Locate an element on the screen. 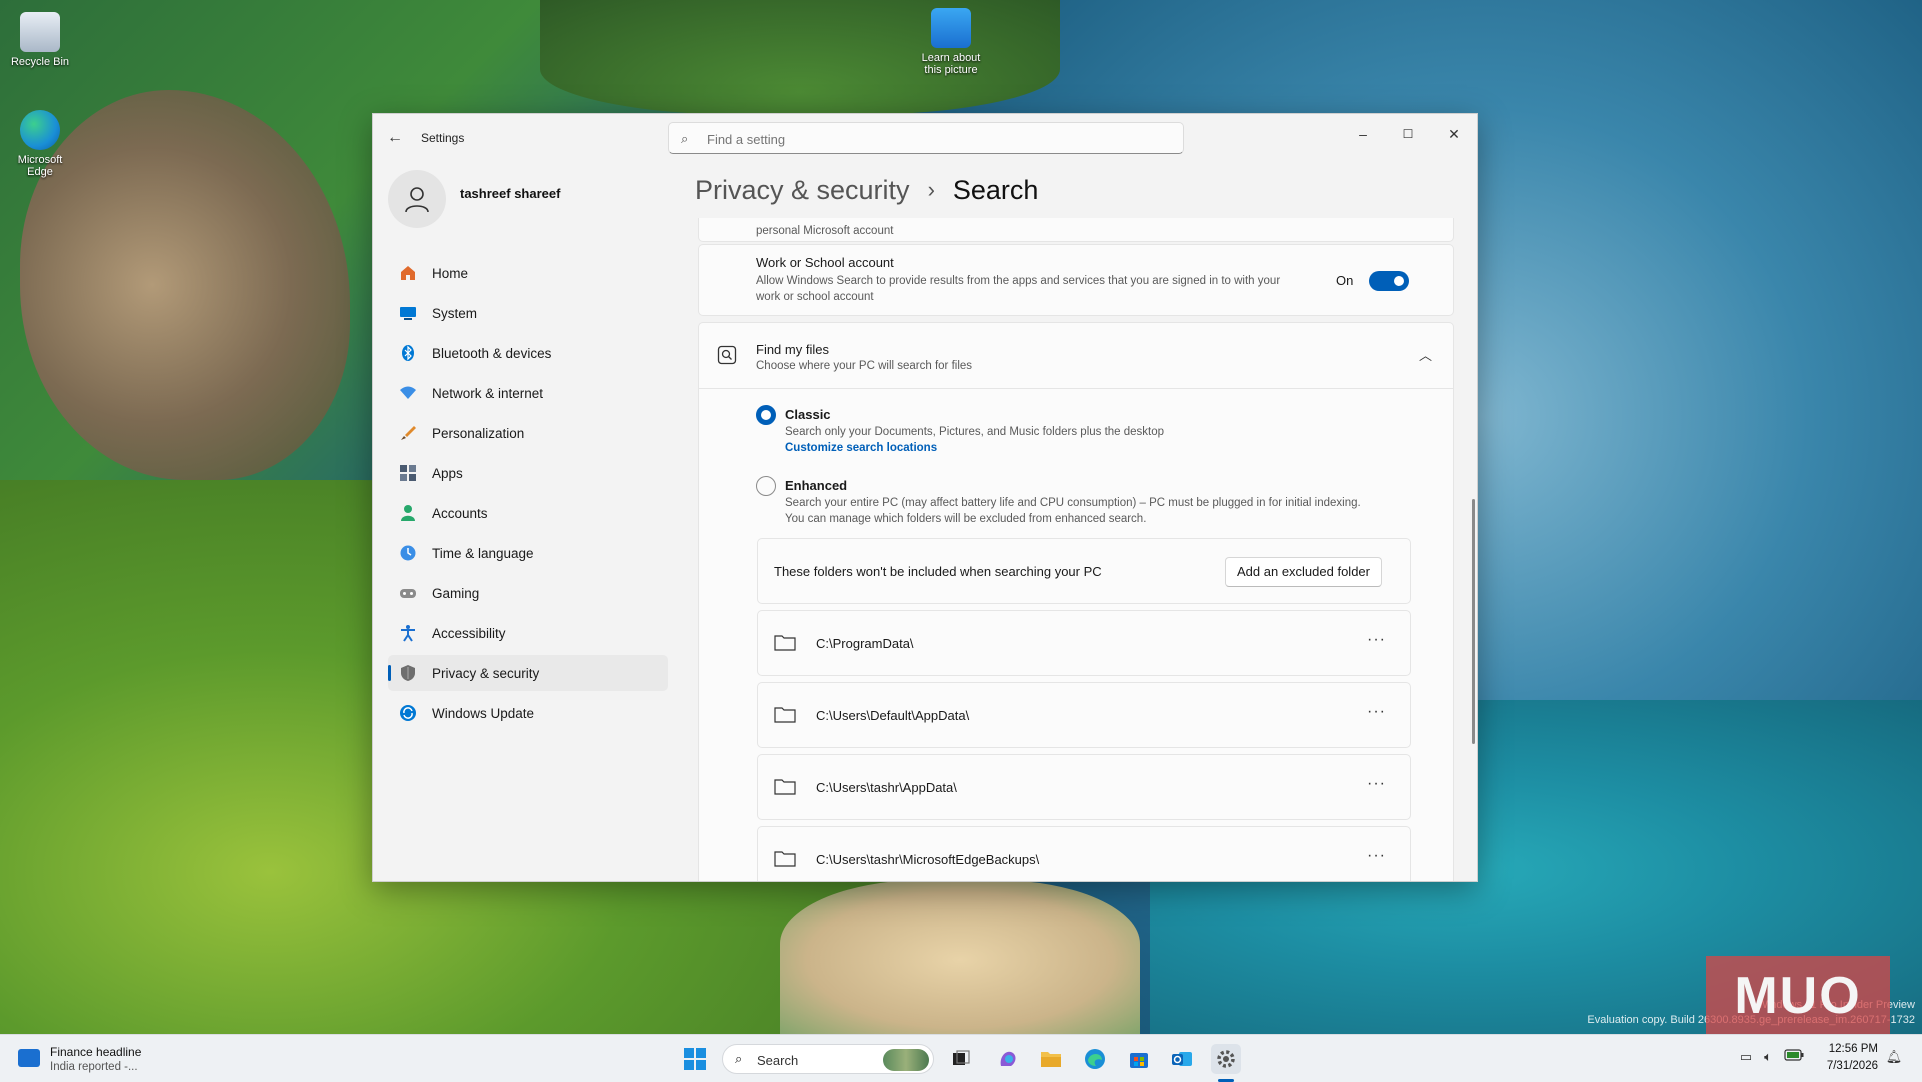 The image size is (1922, 1082). accessibility-icon is located at coordinates (408, 633).